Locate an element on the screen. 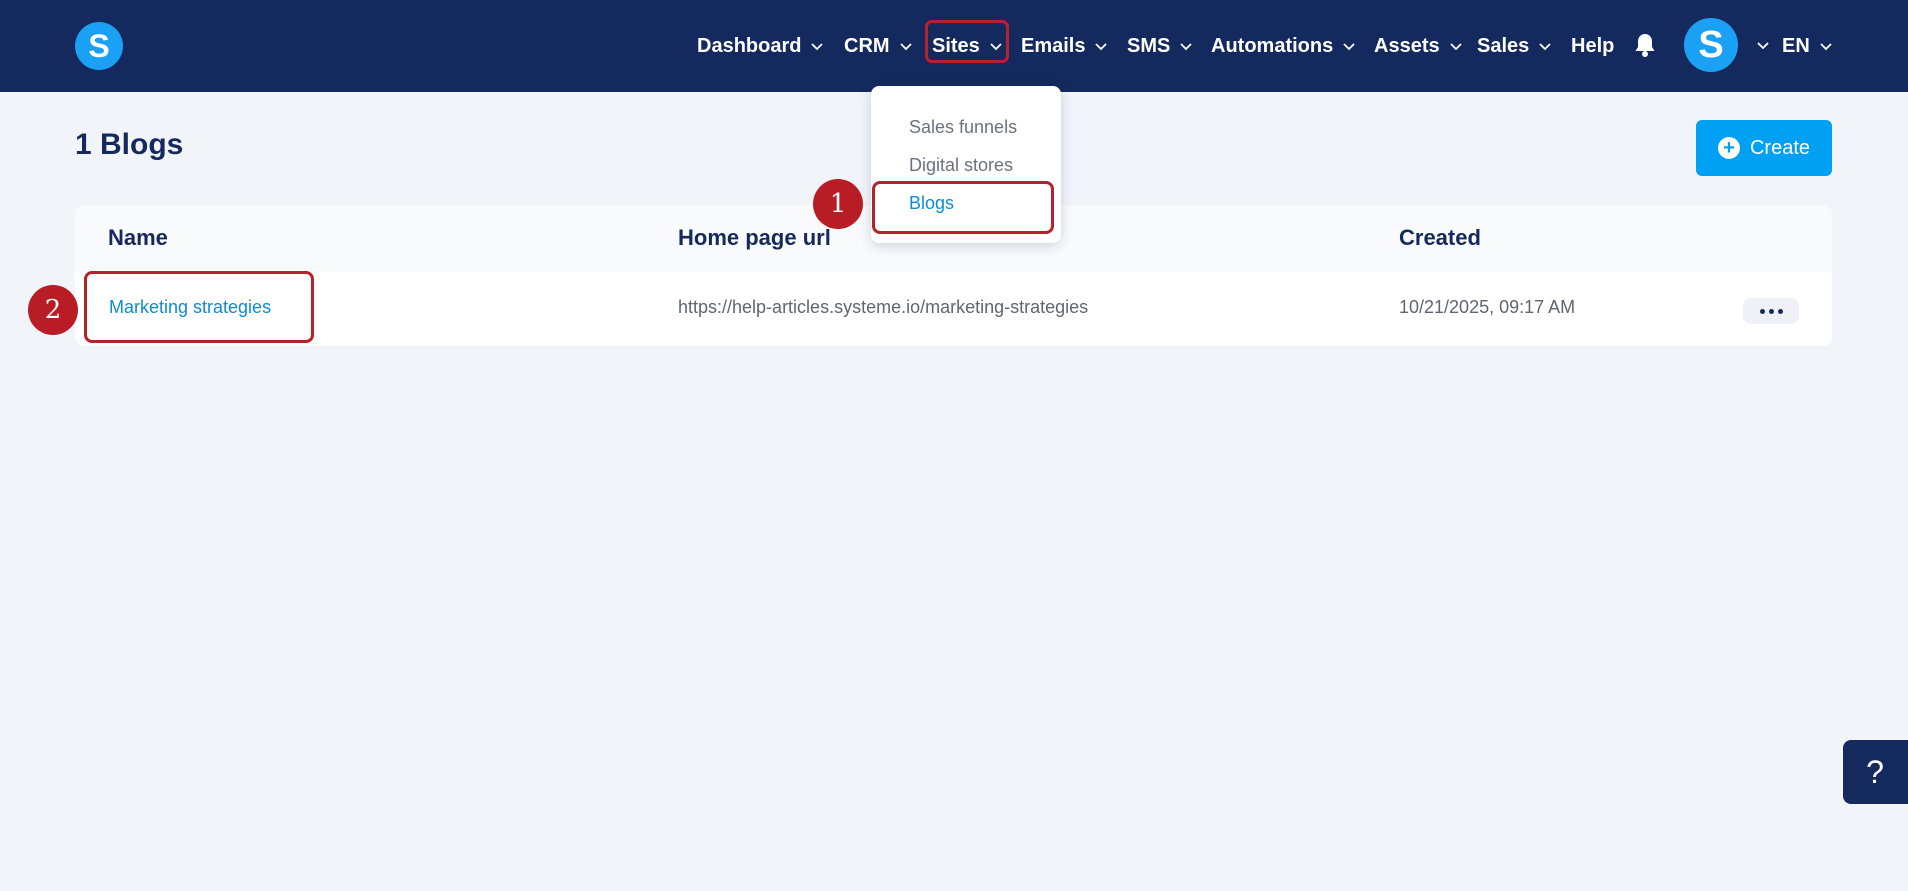 The image size is (1908, 891). nav-assets-label: Assets is located at coordinates (1407, 45).